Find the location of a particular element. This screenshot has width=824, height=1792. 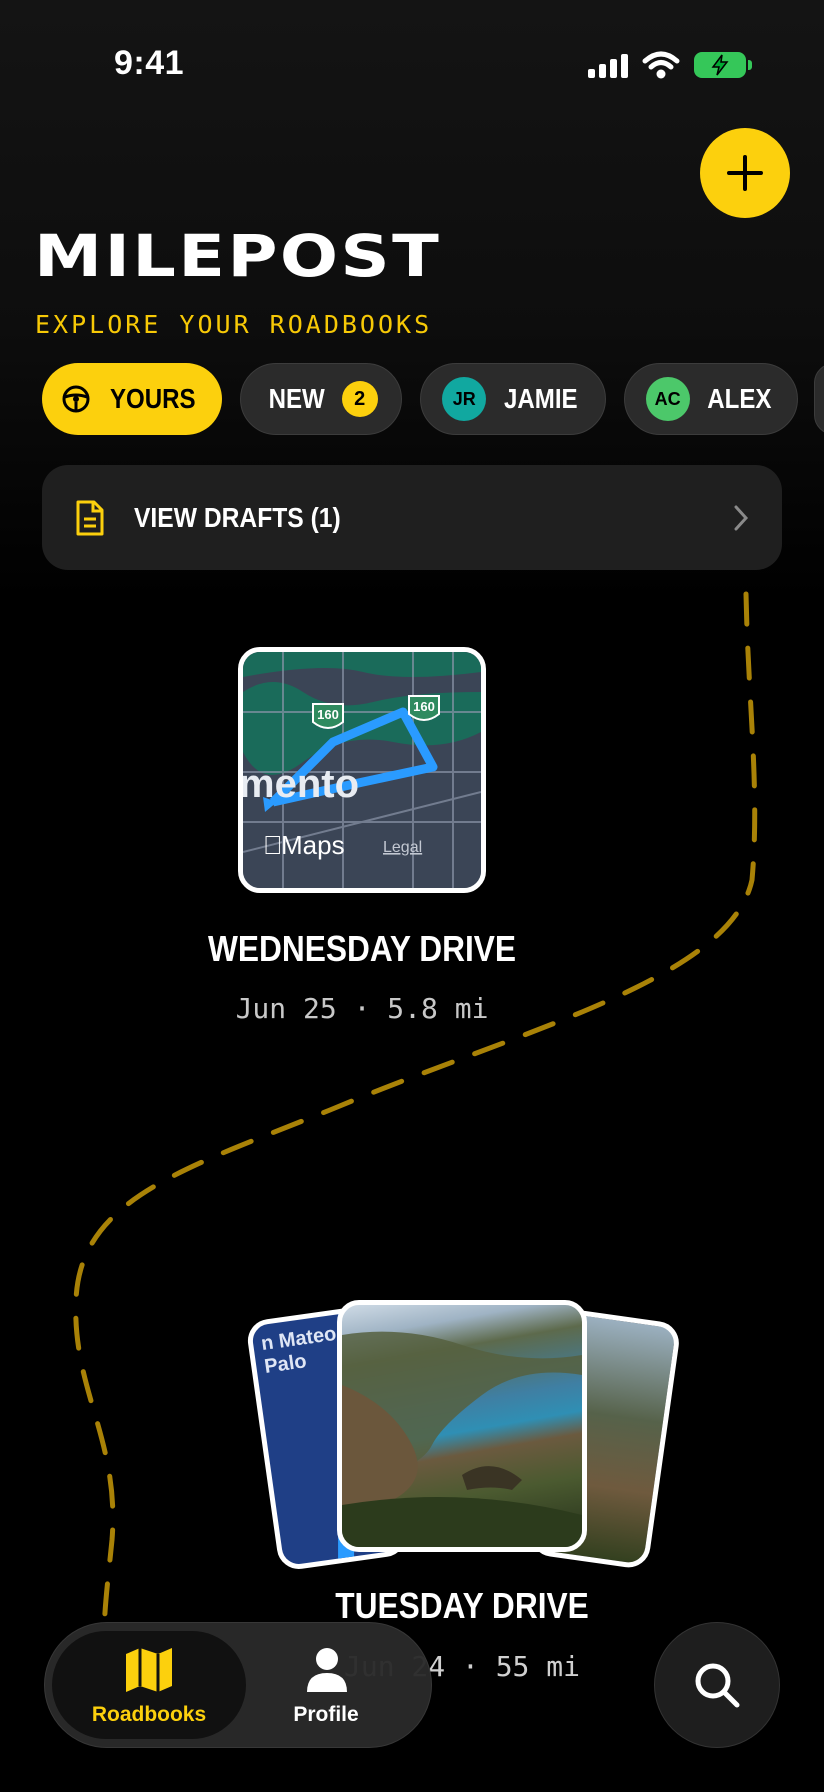

wifi-icon is located at coordinates (661, 65).